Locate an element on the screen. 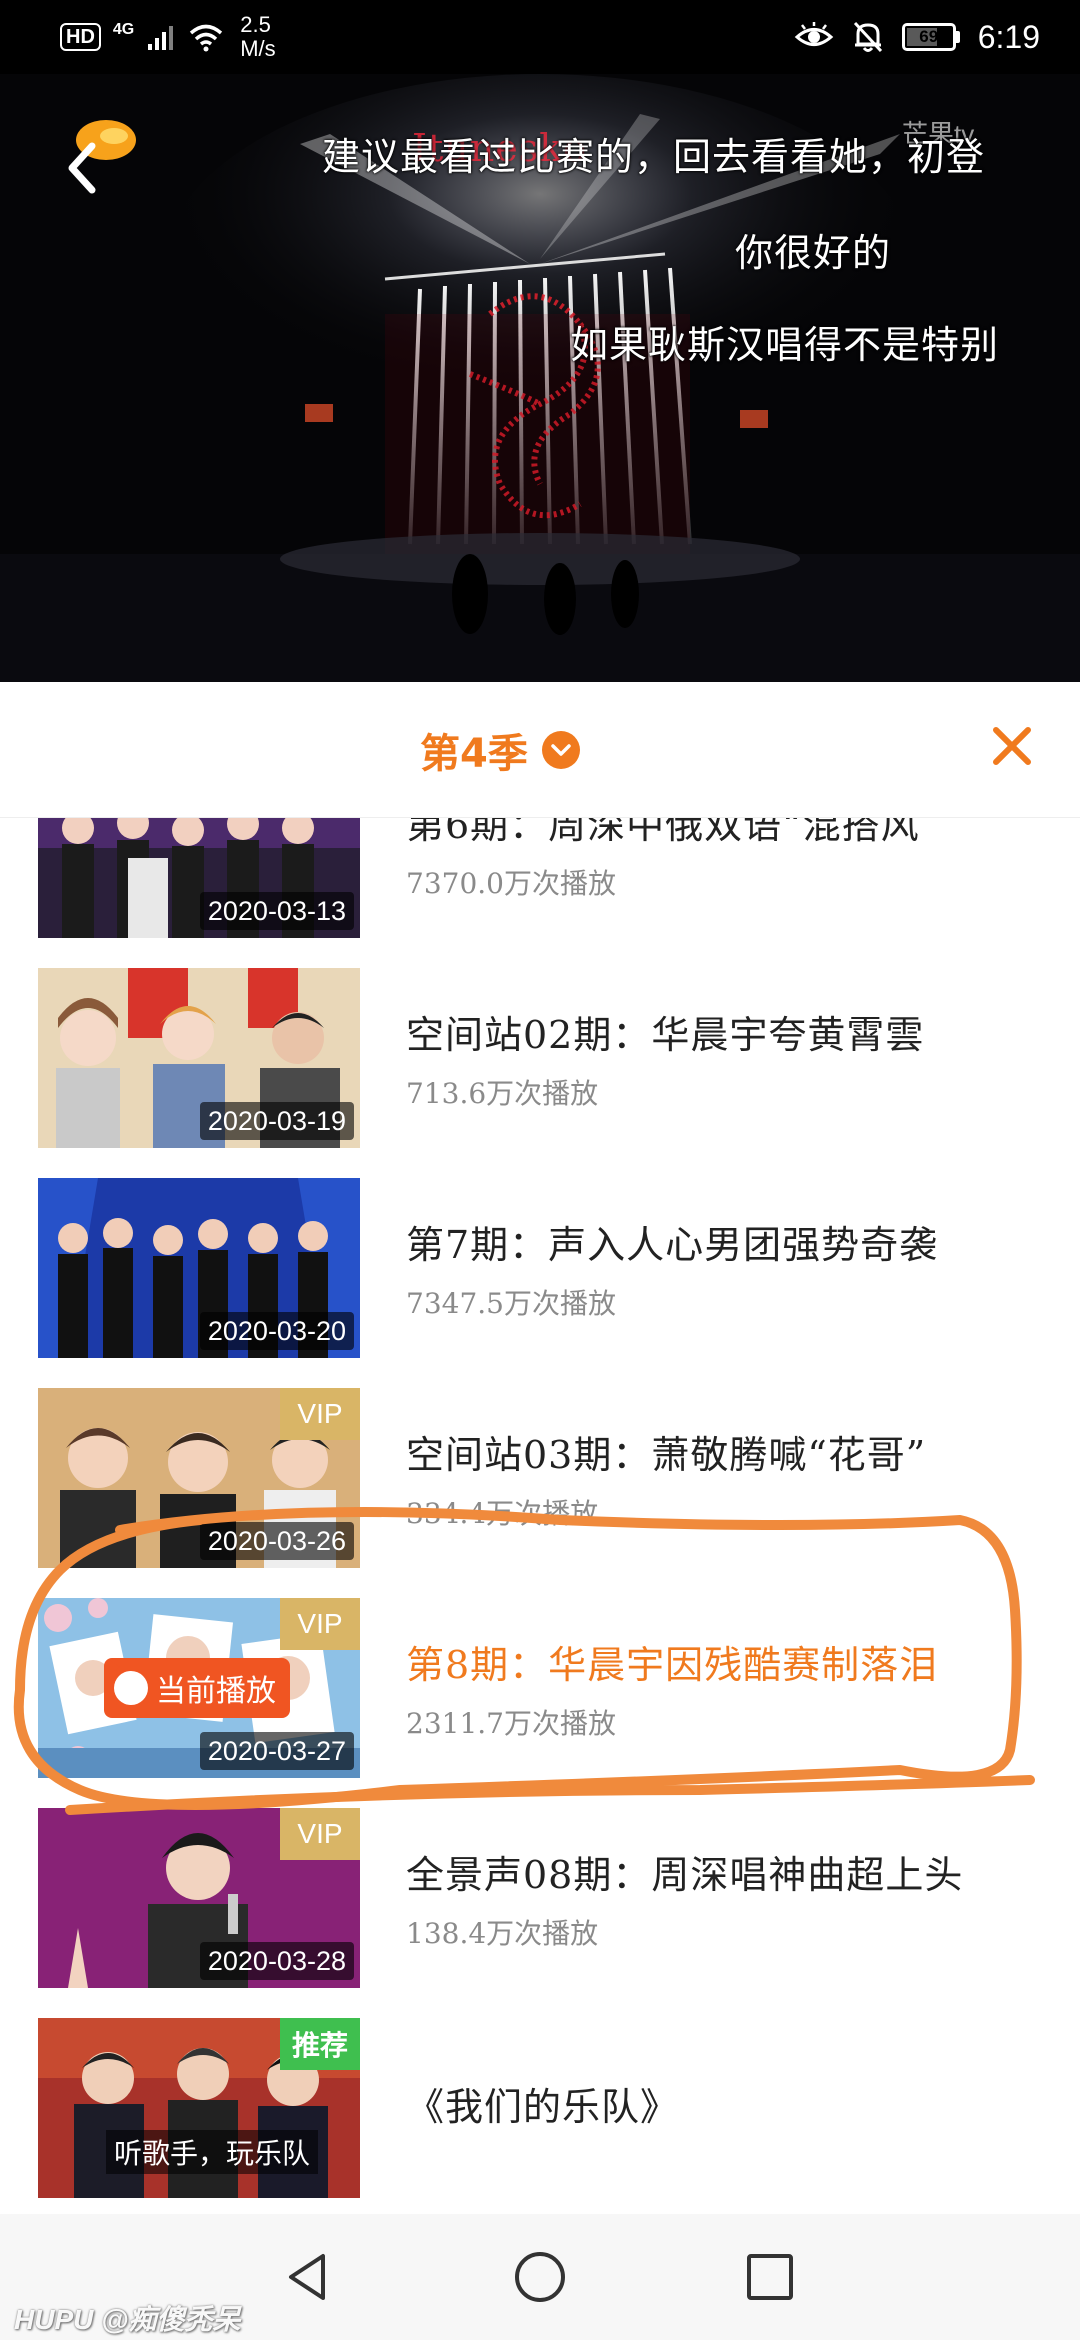 Image resolution: width=1080 pixels, height=2340 pixels. episode-date: 2020-03-19 is located at coordinates (276, 1121).